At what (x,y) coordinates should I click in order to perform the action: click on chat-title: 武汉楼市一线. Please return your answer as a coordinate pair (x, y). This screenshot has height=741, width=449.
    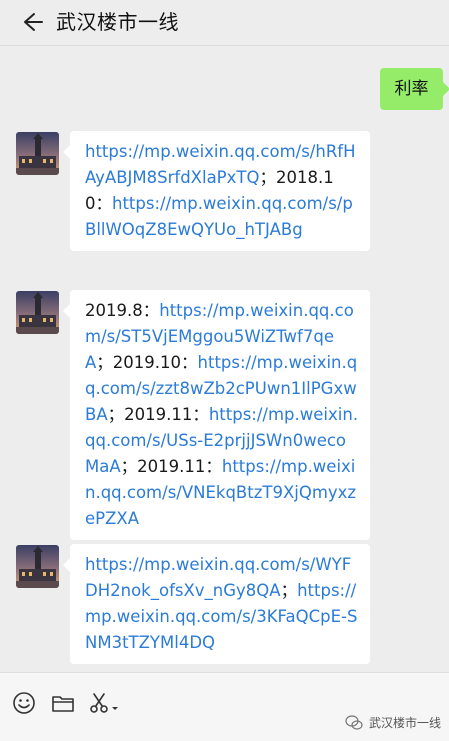
    Looking at the image, I should click on (117, 22).